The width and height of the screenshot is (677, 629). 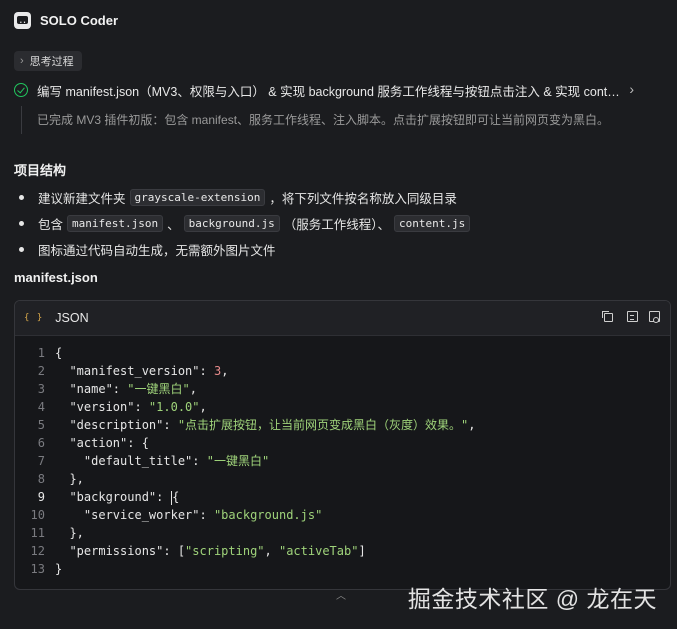 I want to click on code-text: }, so click(x=58, y=569).